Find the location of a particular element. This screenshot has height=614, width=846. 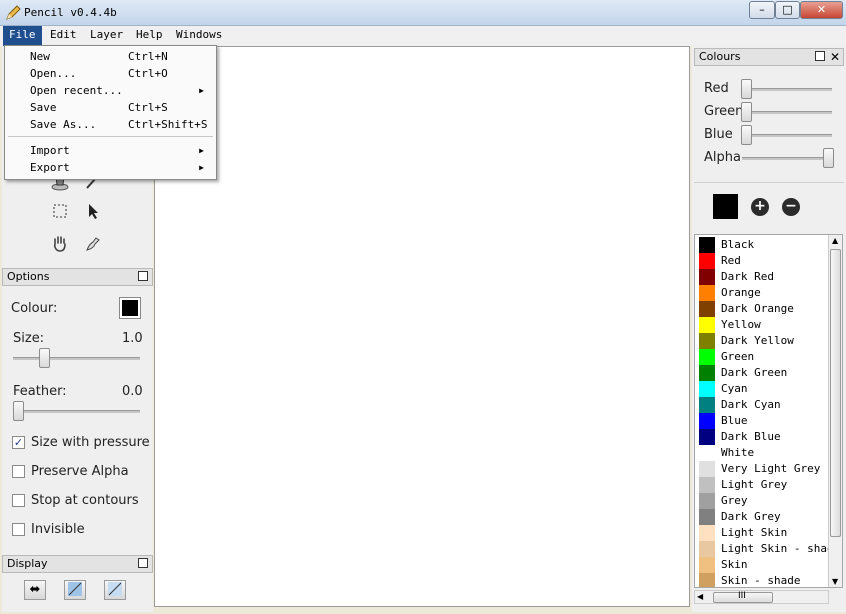

palette-item-skin-shade: Skin - shade is located at coordinates (762, 580).